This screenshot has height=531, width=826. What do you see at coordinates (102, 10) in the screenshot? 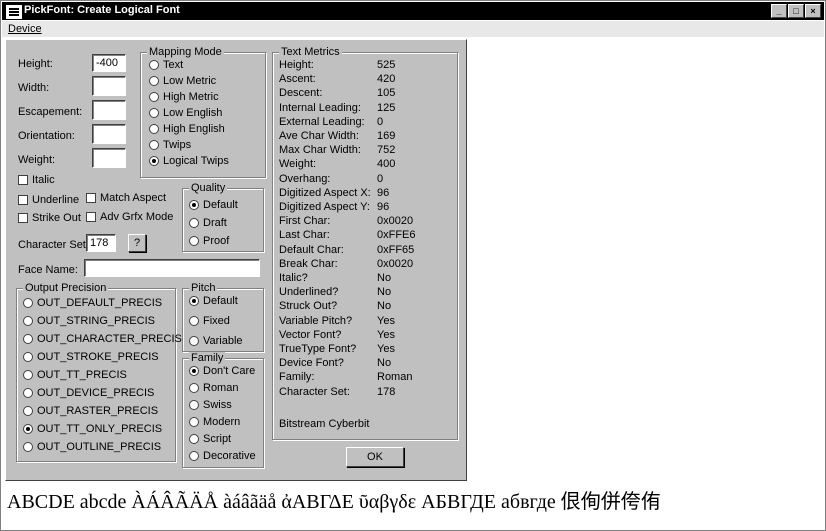
I see `window-title: PickFont: Create Logical Font` at bounding box center [102, 10].